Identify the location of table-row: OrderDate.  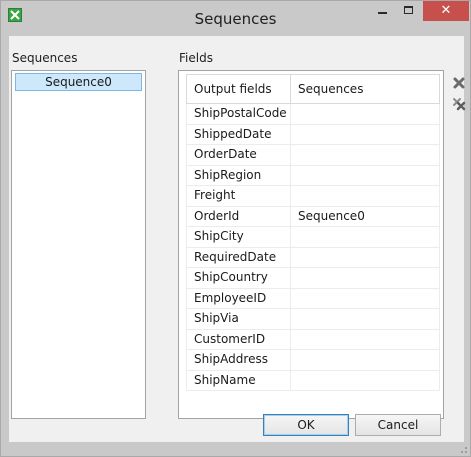
(313, 155).